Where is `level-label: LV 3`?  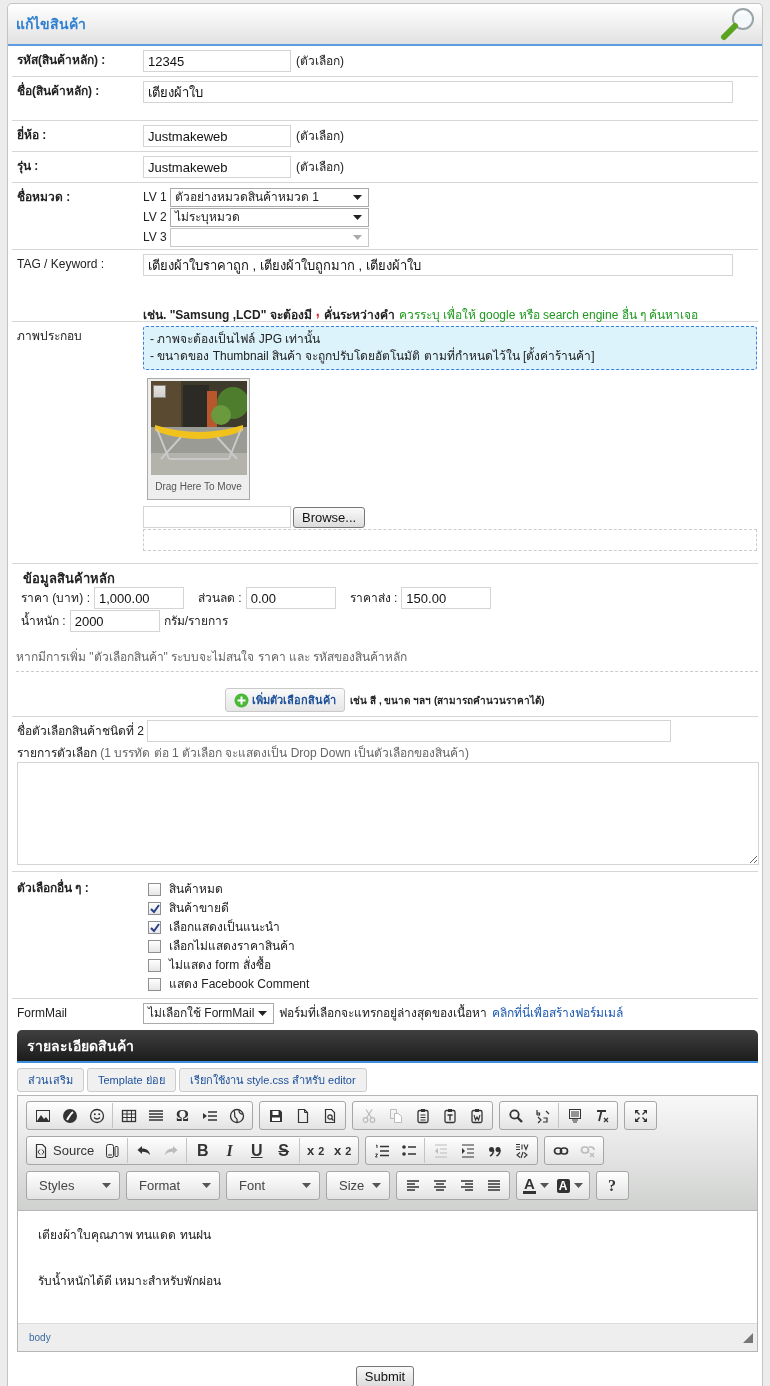
level-label: LV 3 is located at coordinates (155, 237).